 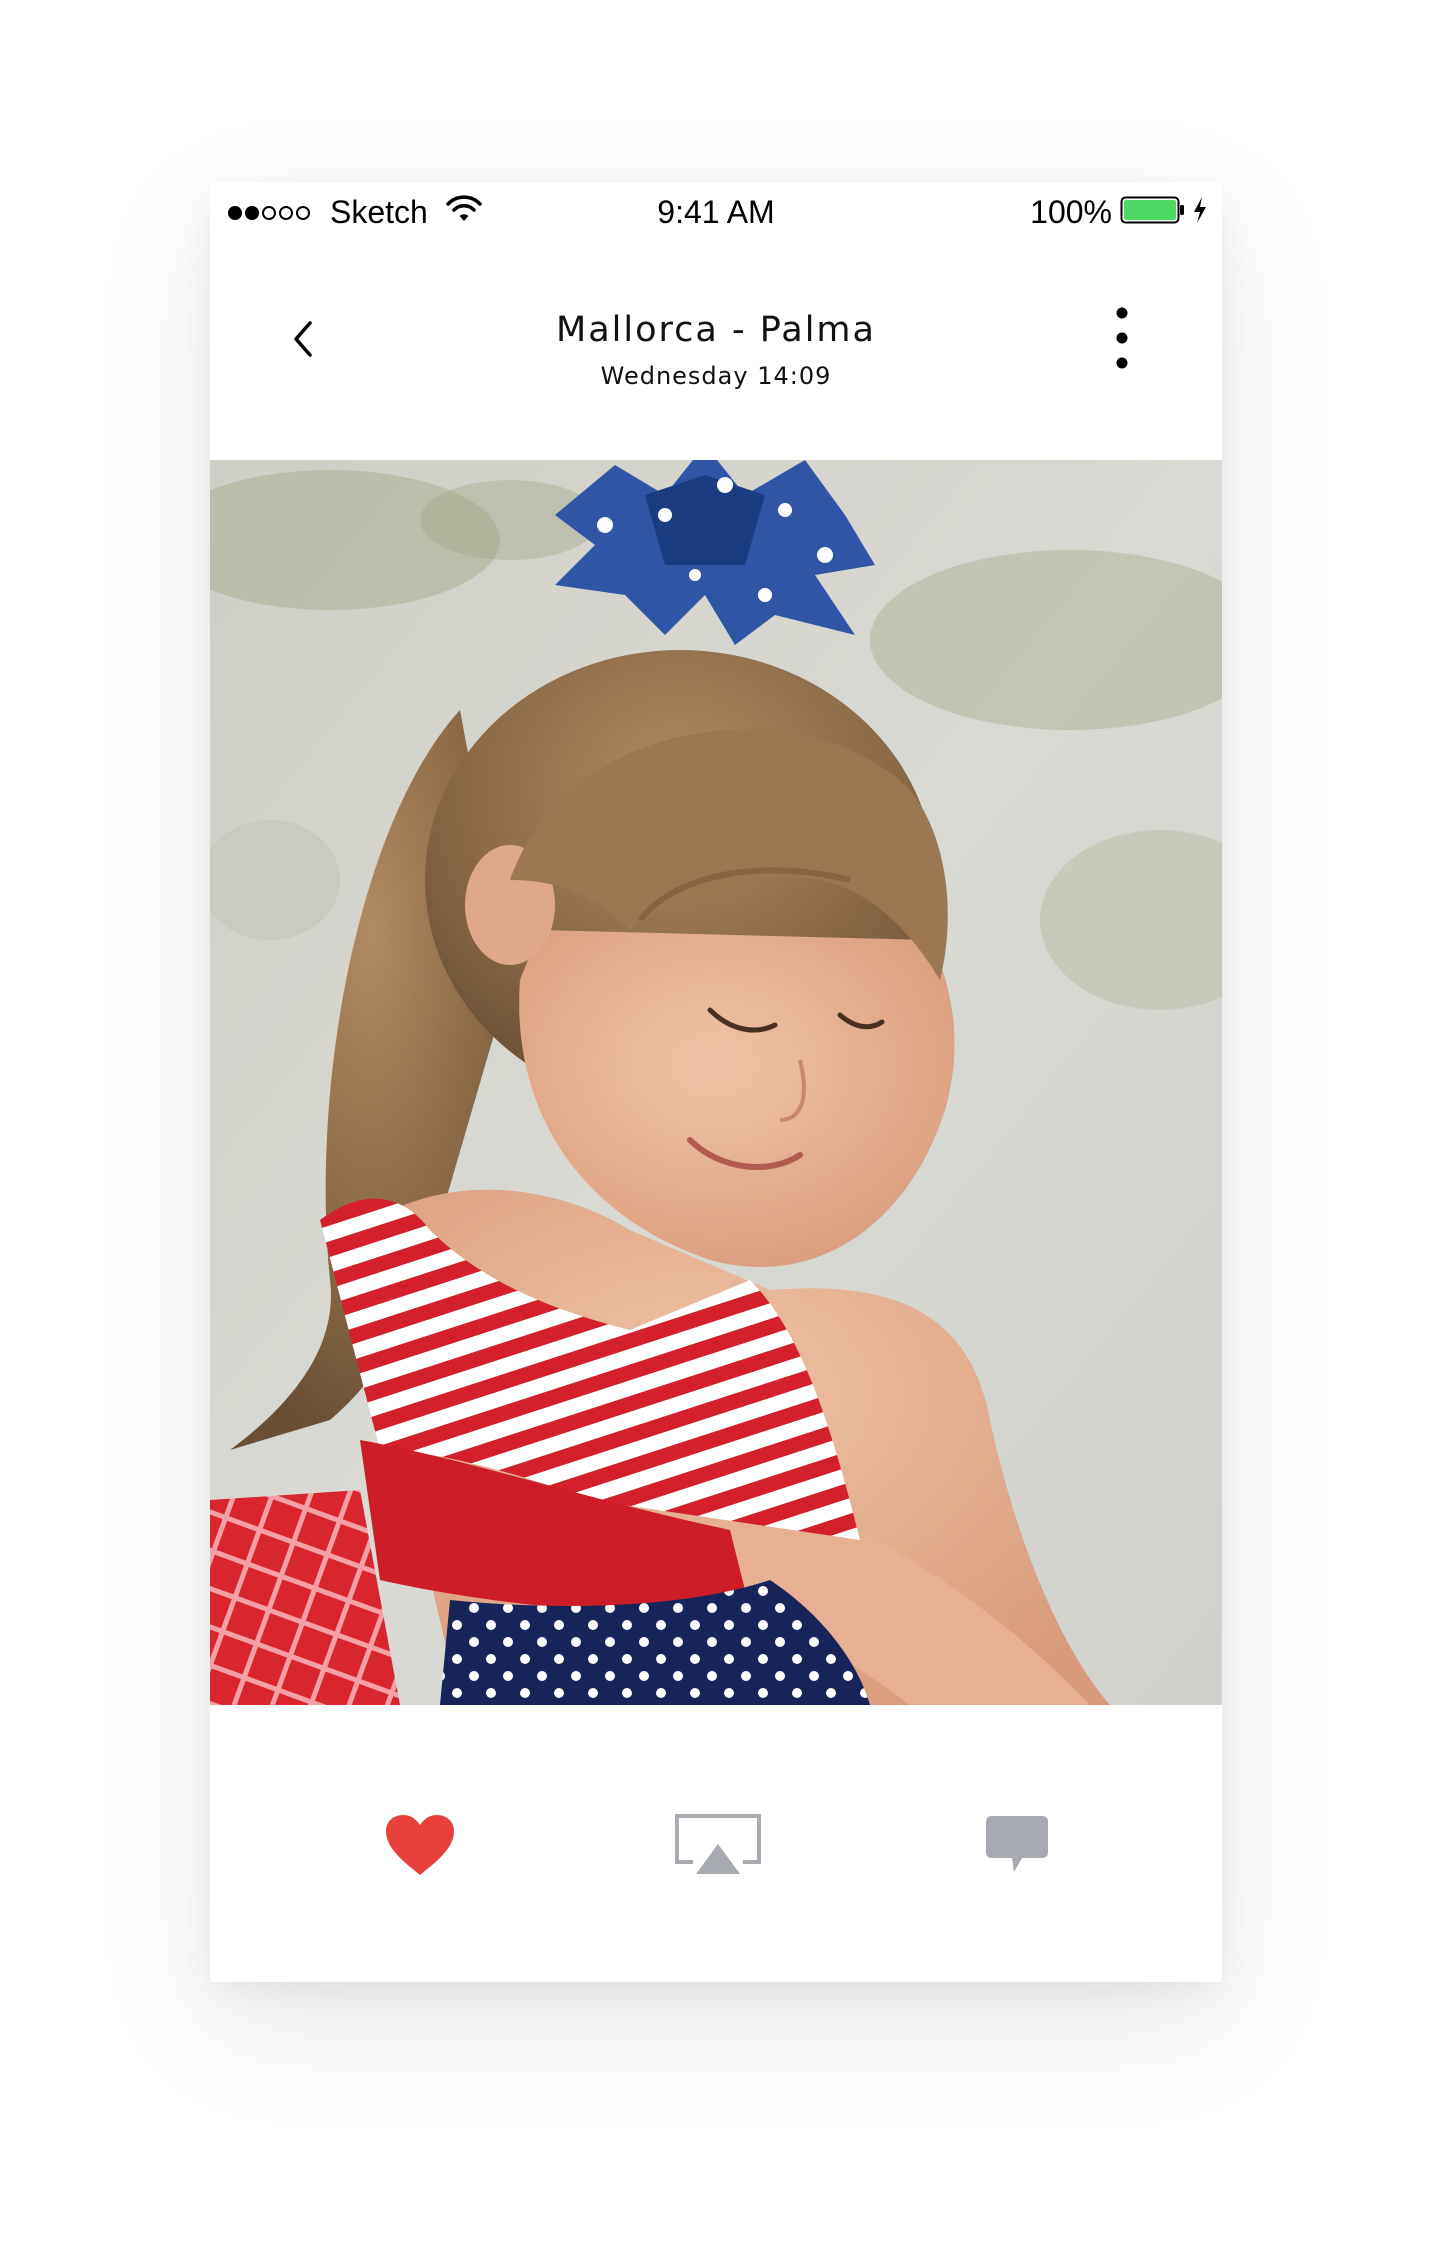 What do you see at coordinates (1200, 212) in the screenshot?
I see `charging-icon` at bounding box center [1200, 212].